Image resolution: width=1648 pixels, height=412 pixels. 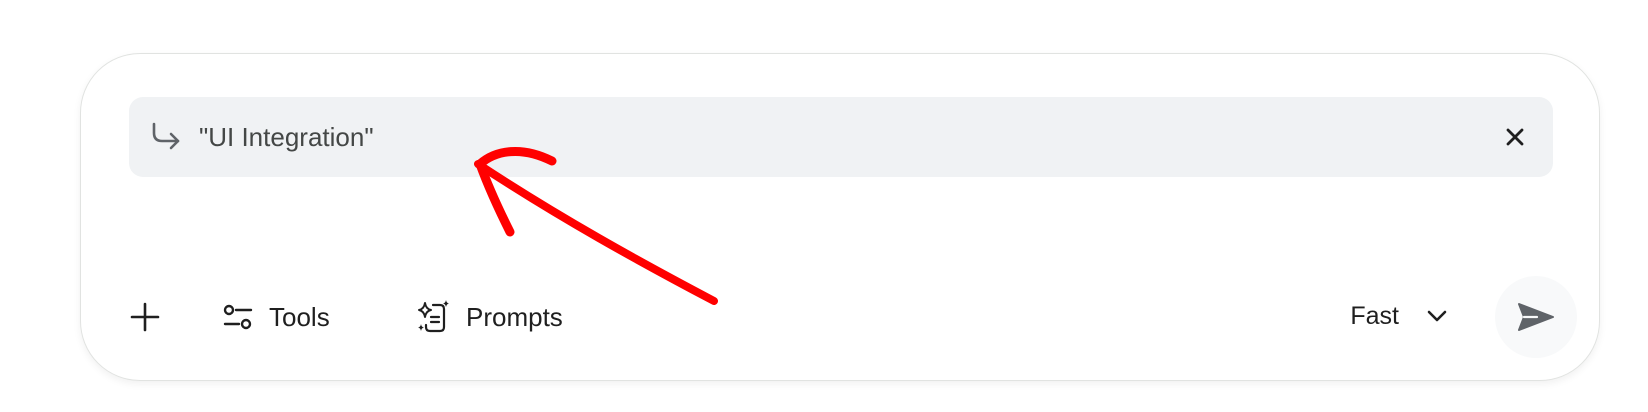 I want to click on tools-label: Tools, so click(x=299, y=316).